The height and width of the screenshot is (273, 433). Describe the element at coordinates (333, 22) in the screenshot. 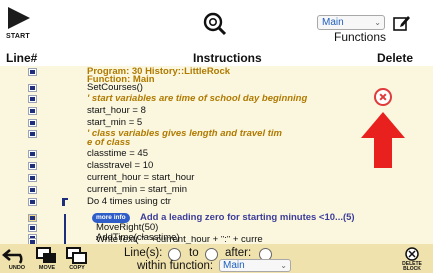

I see `function-select-value: Main` at that location.